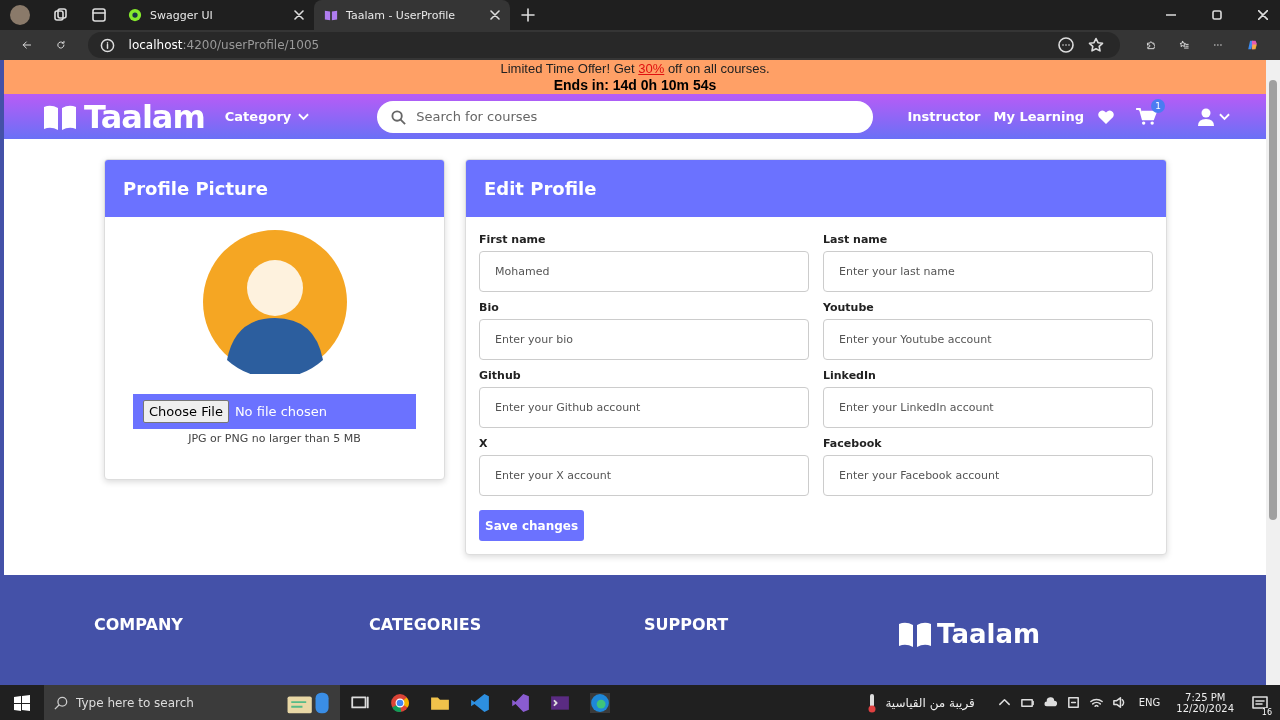  I want to click on user-menu, so click(1214, 116).